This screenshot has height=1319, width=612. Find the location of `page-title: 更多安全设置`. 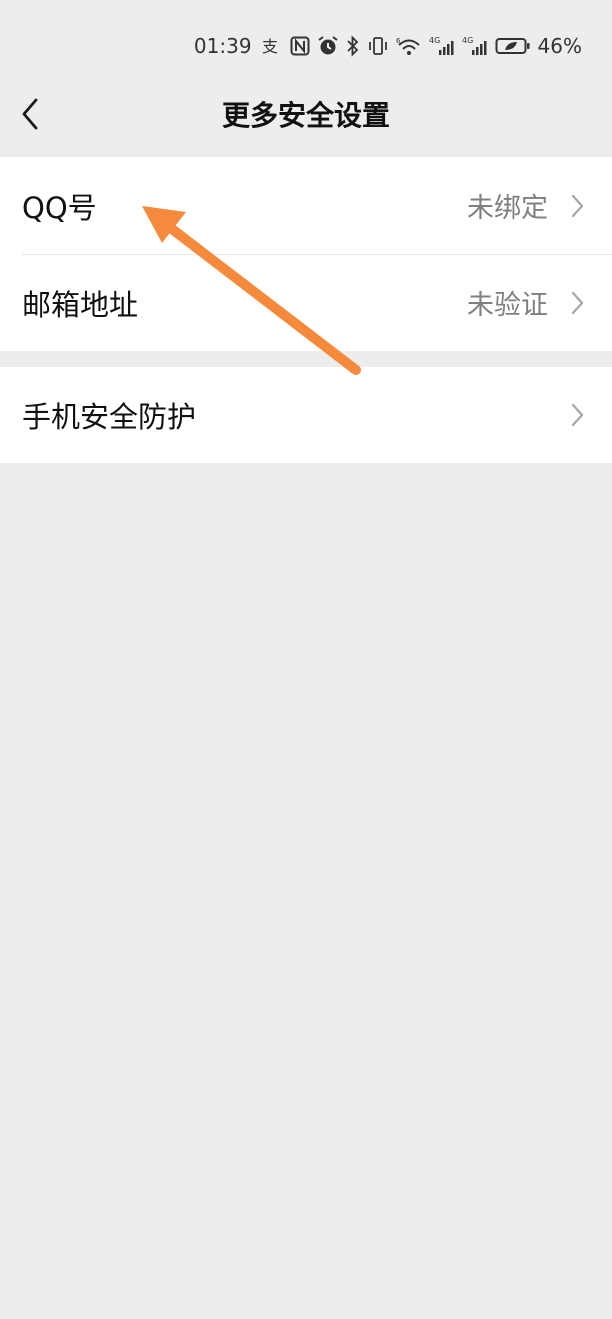

page-title: 更多安全设置 is located at coordinates (305, 115).